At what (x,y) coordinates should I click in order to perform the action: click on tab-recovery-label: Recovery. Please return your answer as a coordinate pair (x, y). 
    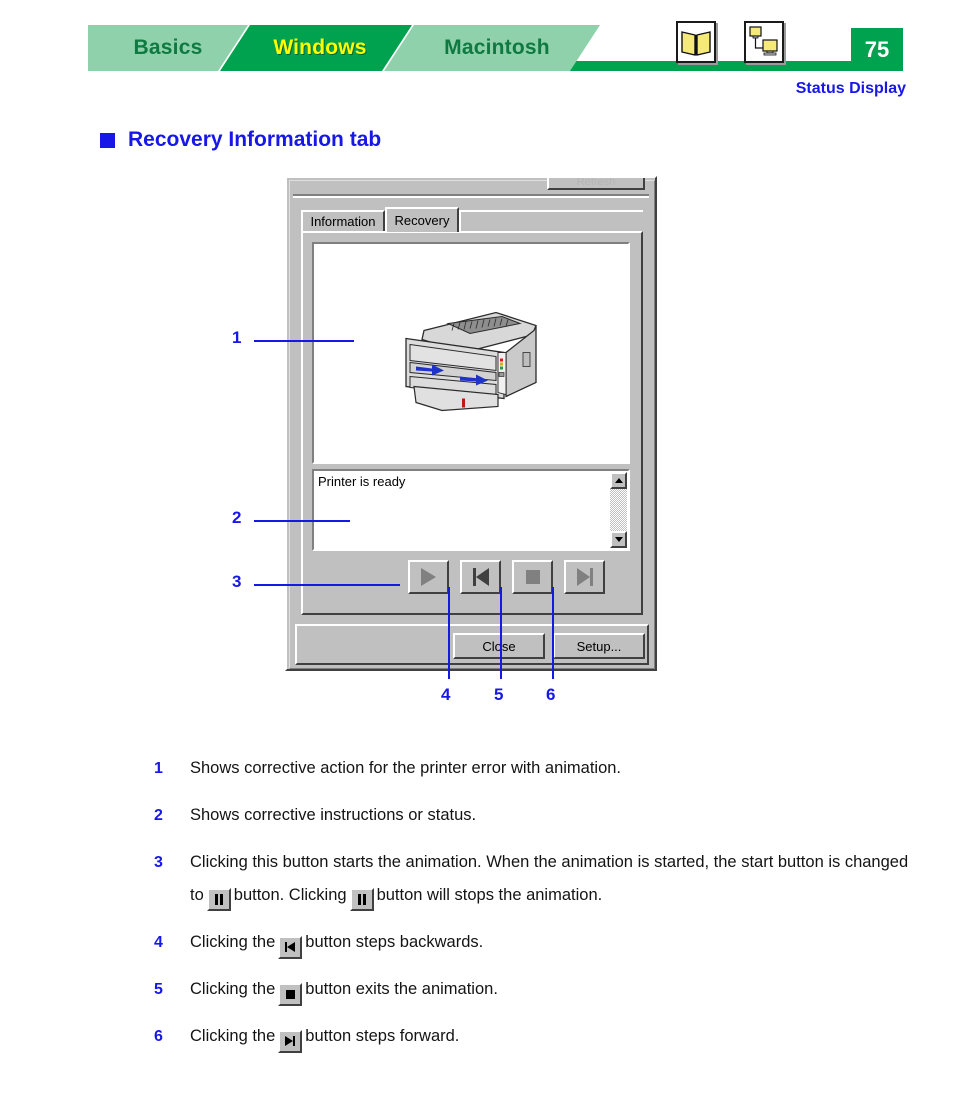
    Looking at the image, I should click on (422, 220).